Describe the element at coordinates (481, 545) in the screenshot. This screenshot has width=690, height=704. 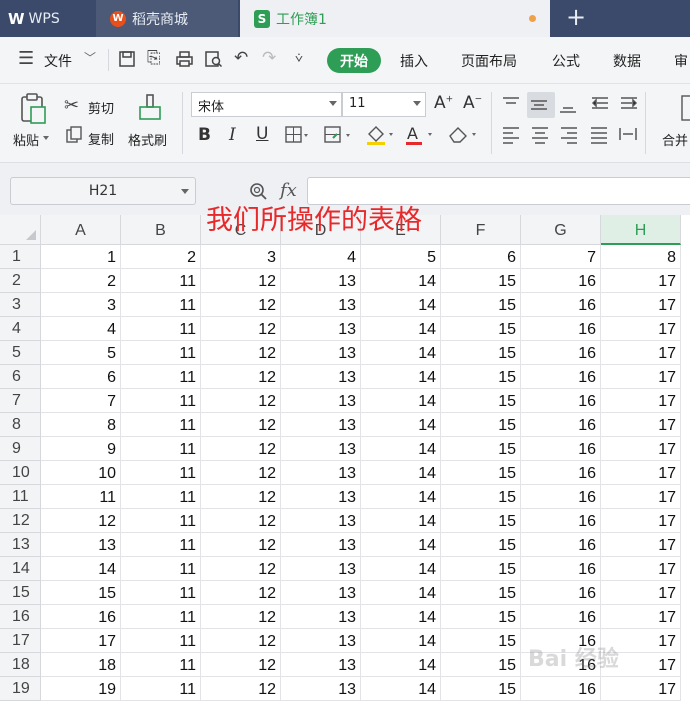
I see `cell-f13: 15` at that location.